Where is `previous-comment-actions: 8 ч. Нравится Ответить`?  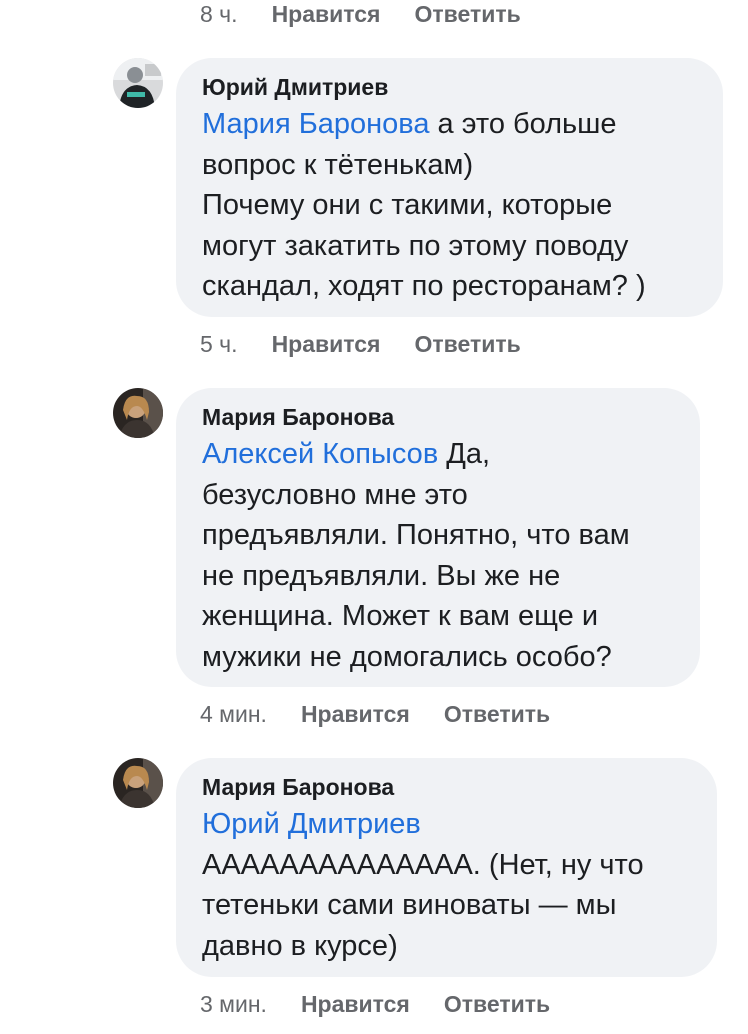
previous-comment-actions: 8 ч. Нравится Ответить is located at coordinates (377, 14).